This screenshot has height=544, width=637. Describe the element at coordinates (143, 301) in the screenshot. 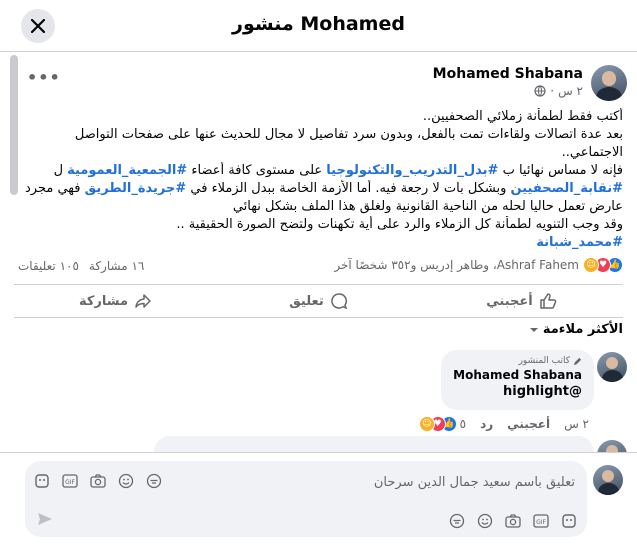

I see `share-icon` at that location.